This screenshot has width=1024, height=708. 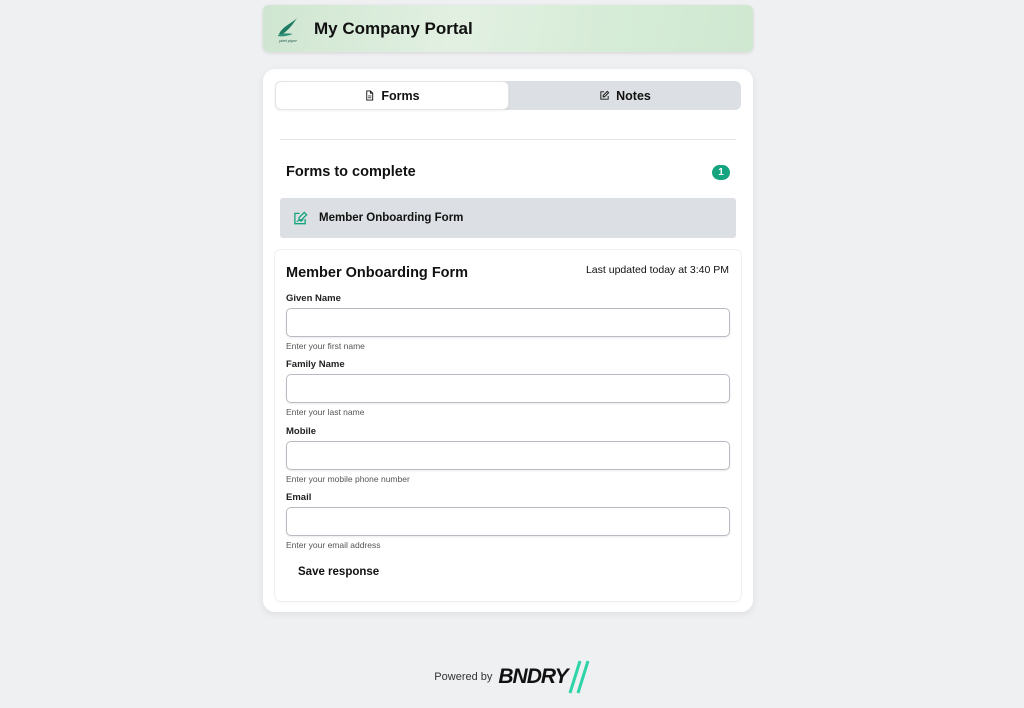 I want to click on family-name-field-group: Family Name Enter your last name, so click(x=508, y=388).